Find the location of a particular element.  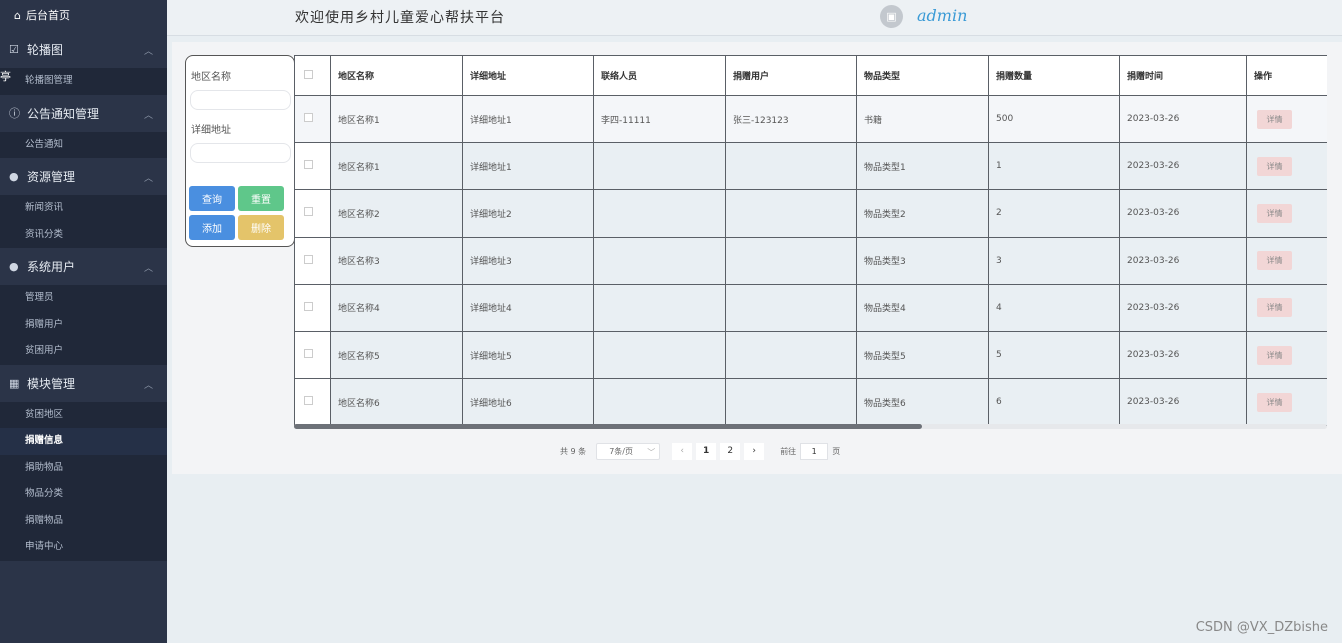

sidebar-item-donor: 捐赠用户 is located at coordinates (83, 325).